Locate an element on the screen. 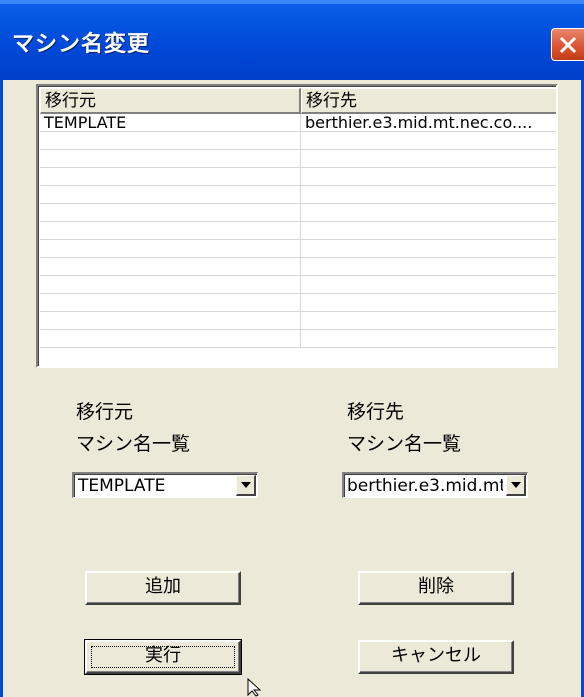 The image size is (584, 697). list-header: 移行元 移行先 is located at coordinates (298, 101).